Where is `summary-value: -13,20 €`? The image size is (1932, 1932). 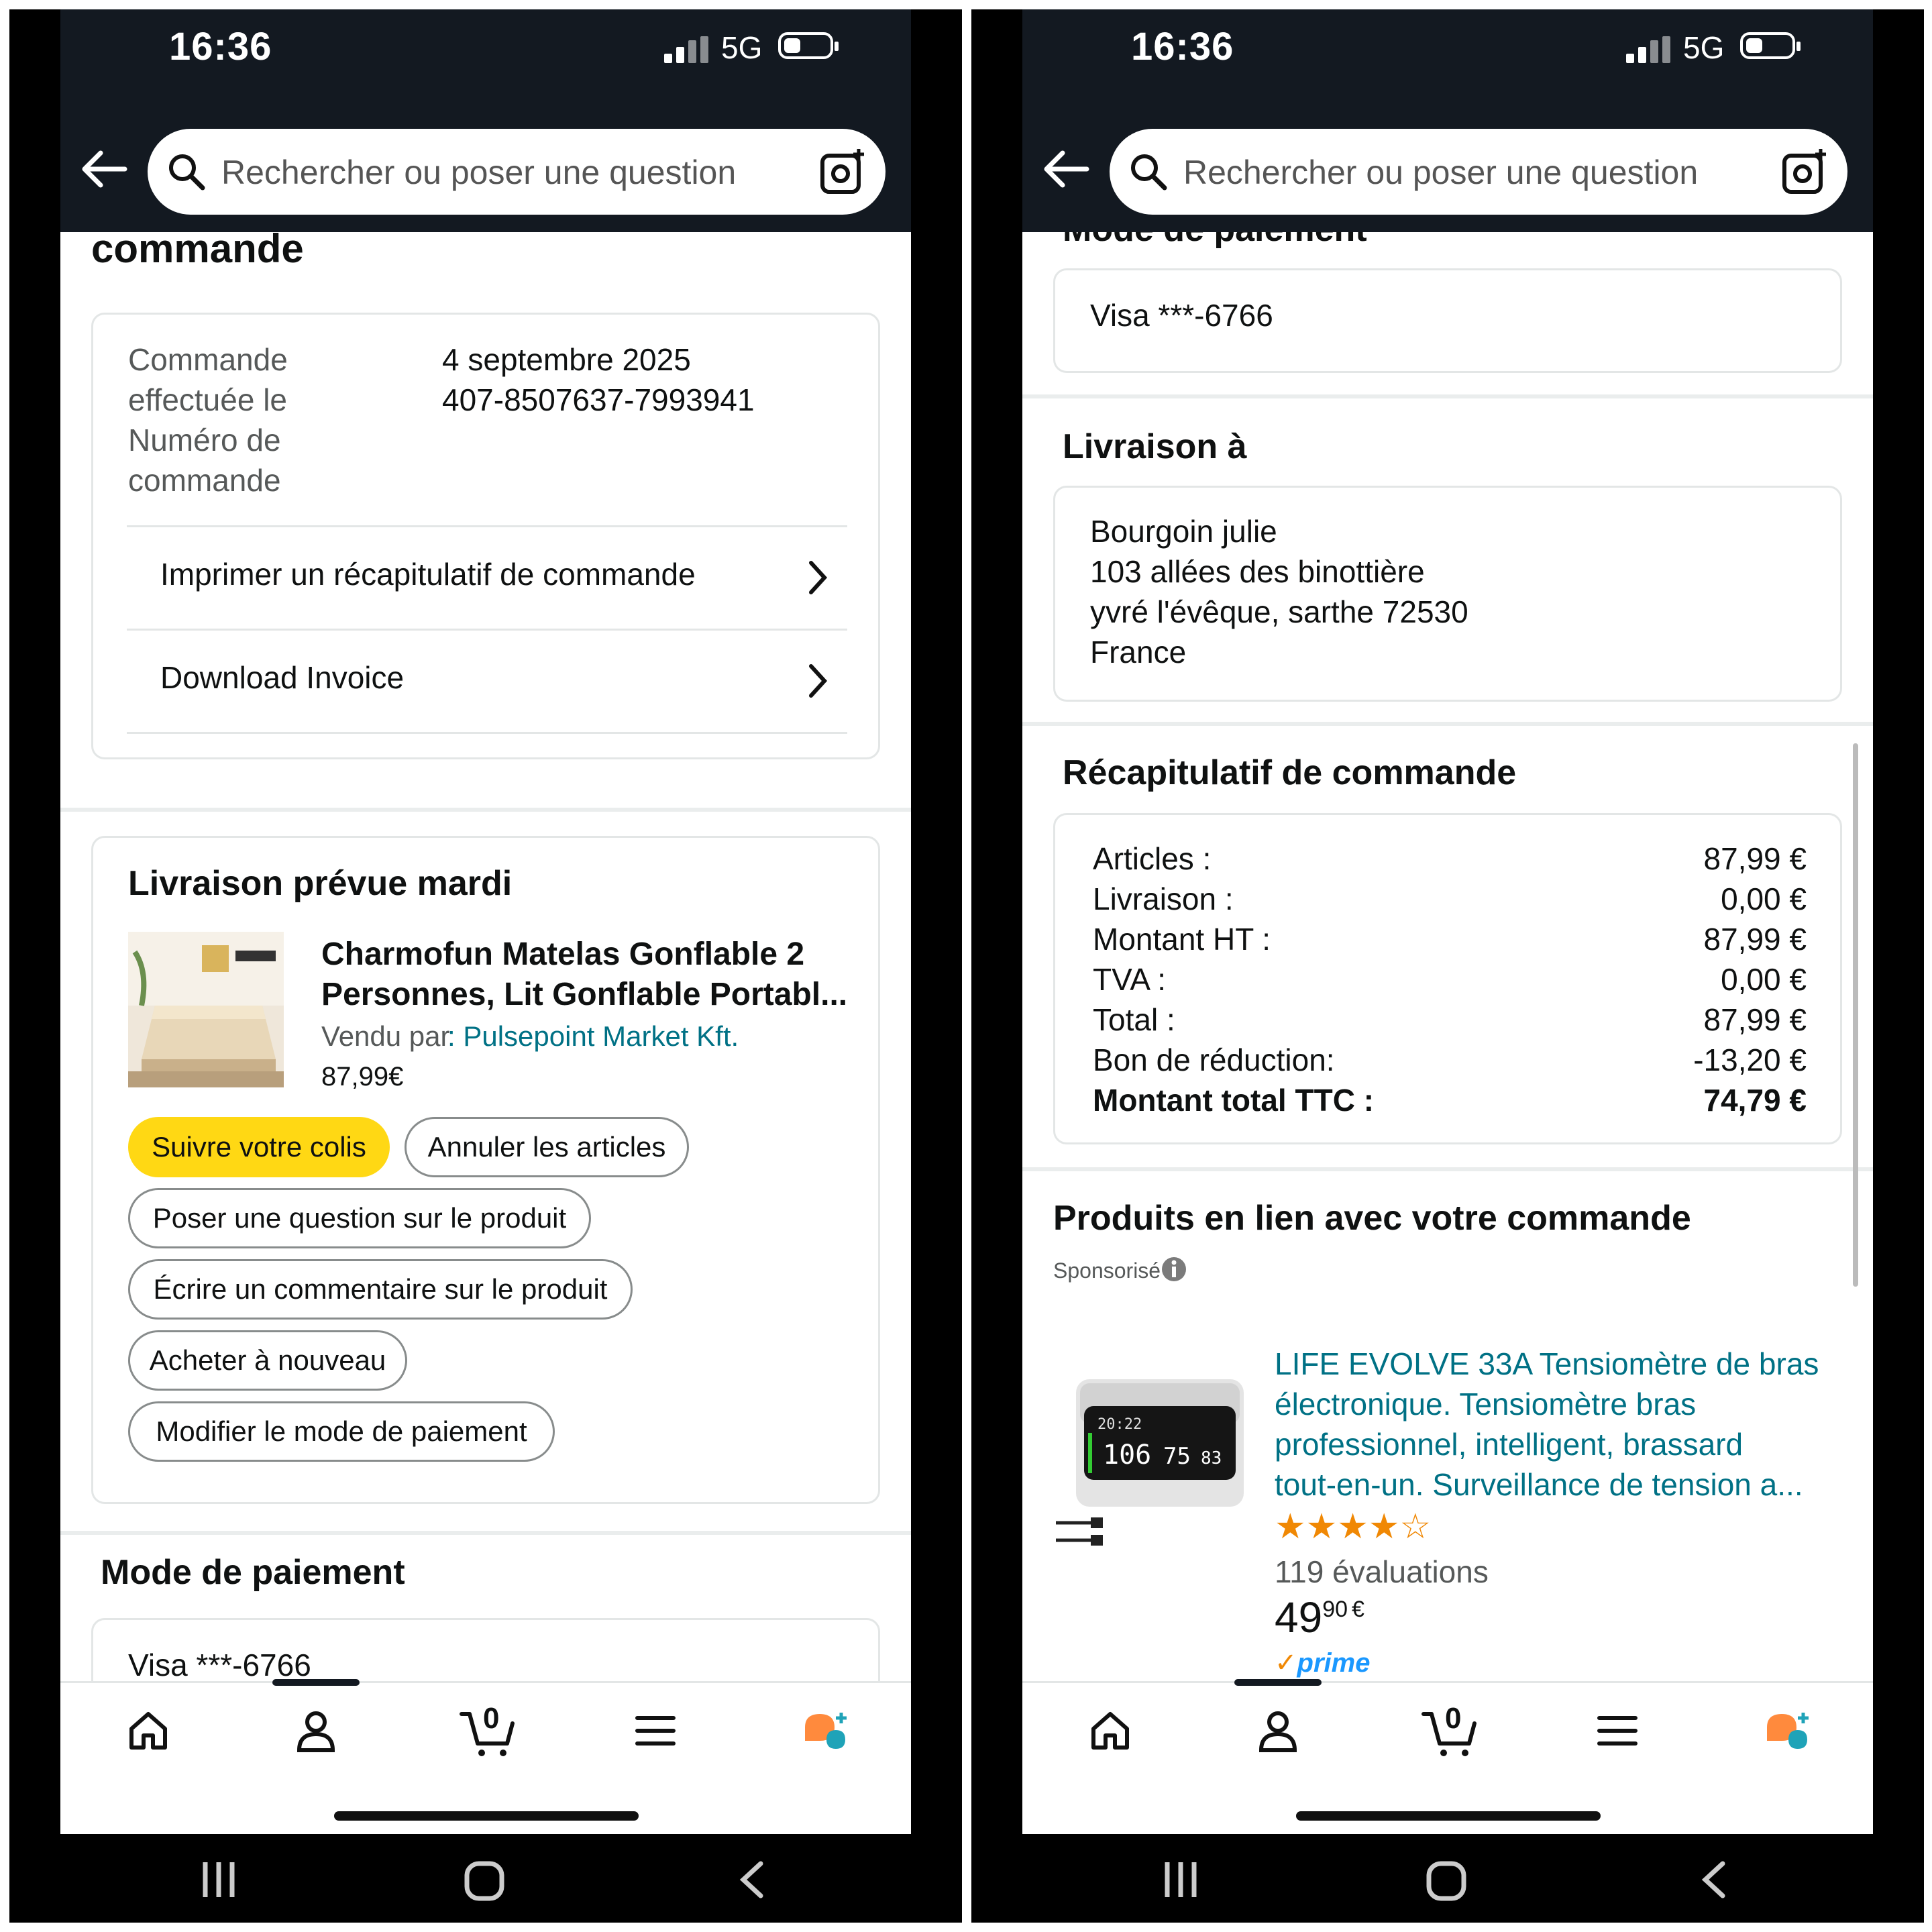
summary-value: -13,20 € is located at coordinates (1750, 1059).